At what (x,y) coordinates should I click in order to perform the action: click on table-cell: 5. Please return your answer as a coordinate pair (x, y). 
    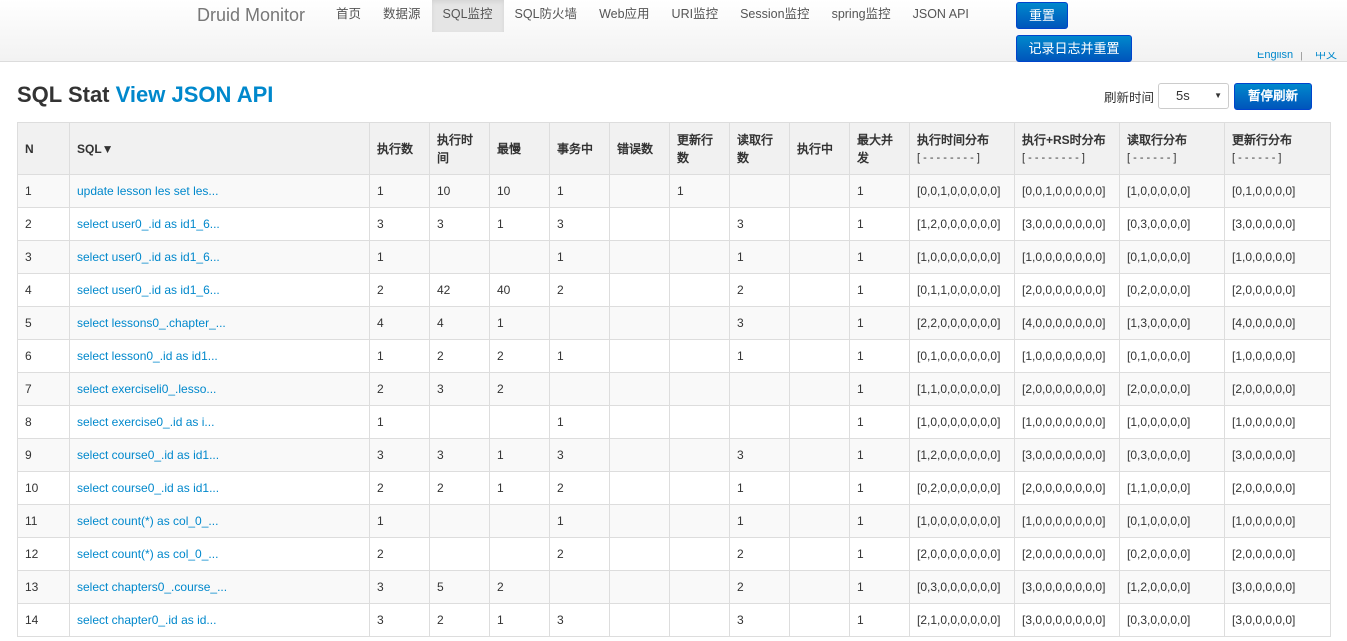
    Looking at the image, I should click on (43, 323).